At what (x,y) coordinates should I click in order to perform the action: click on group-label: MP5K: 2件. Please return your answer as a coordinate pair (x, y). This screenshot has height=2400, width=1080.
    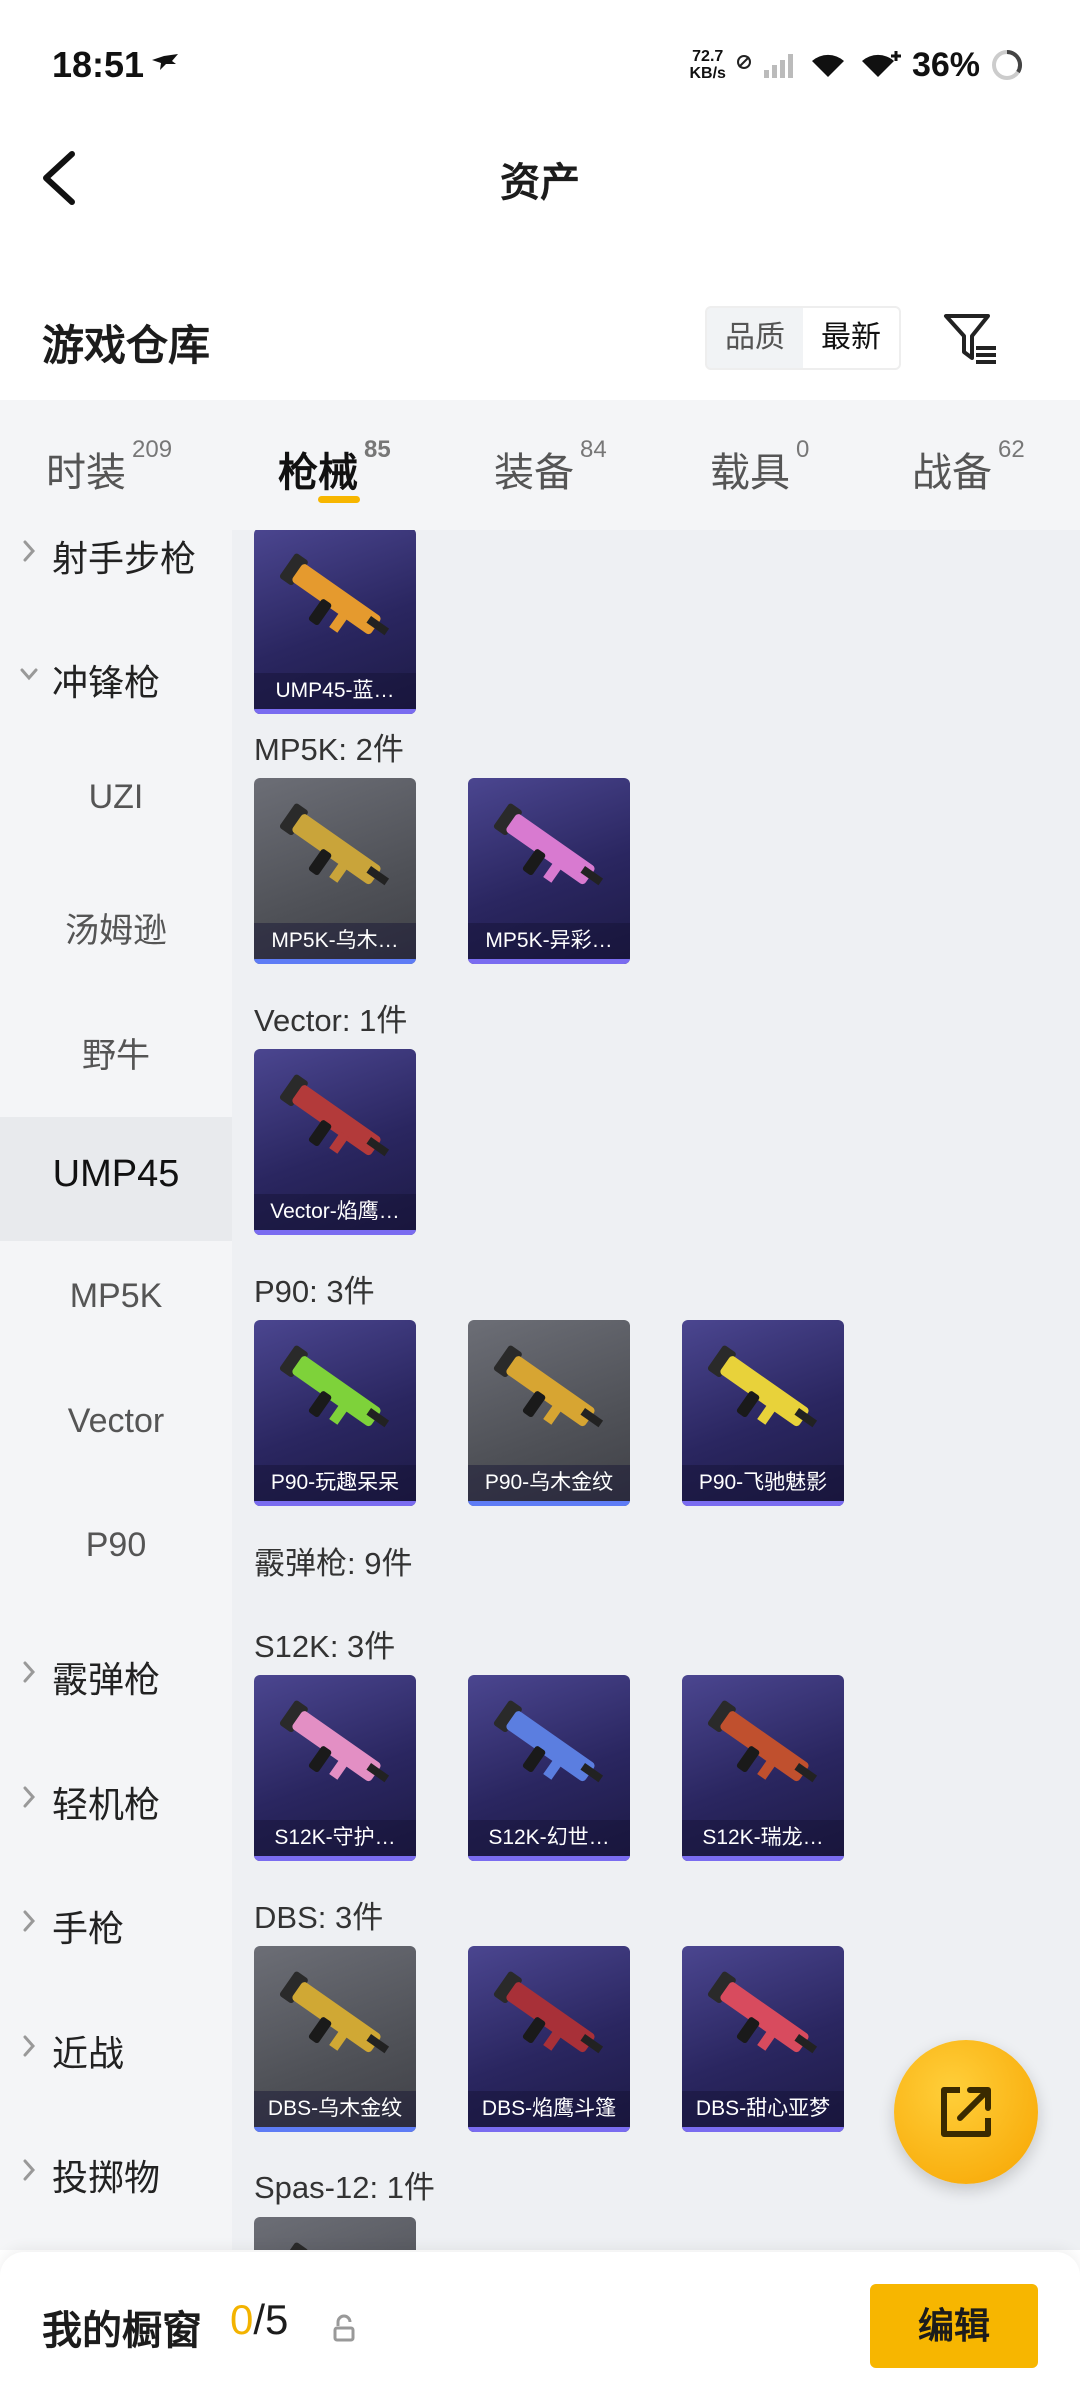
    Looking at the image, I should click on (329, 749).